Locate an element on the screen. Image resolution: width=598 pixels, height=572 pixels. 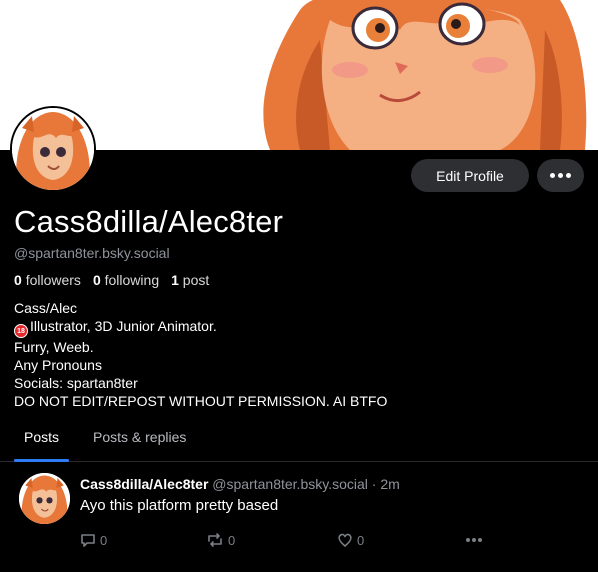
bio-line: Cass/Alec is located at coordinates (46, 308).